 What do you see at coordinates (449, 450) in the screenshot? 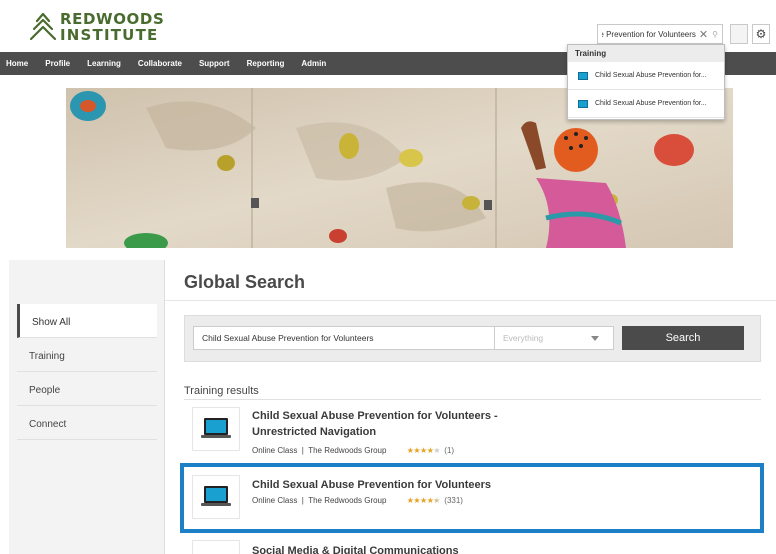
I see `rating-count: (1)` at bounding box center [449, 450].